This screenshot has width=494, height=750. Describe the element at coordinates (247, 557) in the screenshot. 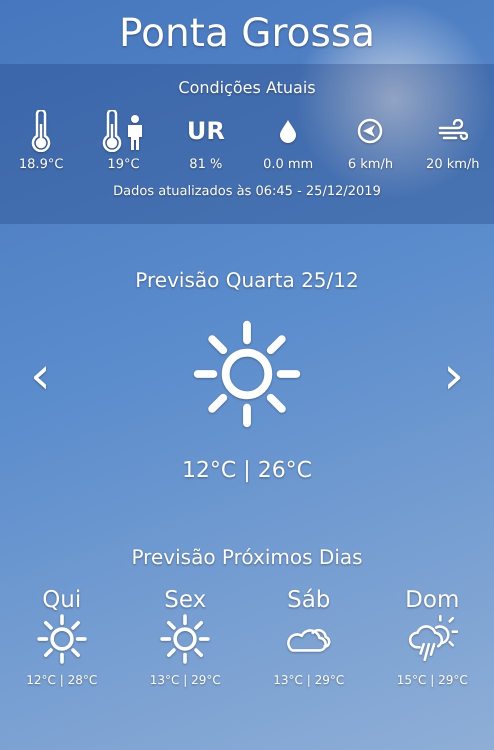

I see `section-title: Previsão Próximos Dias` at that location.